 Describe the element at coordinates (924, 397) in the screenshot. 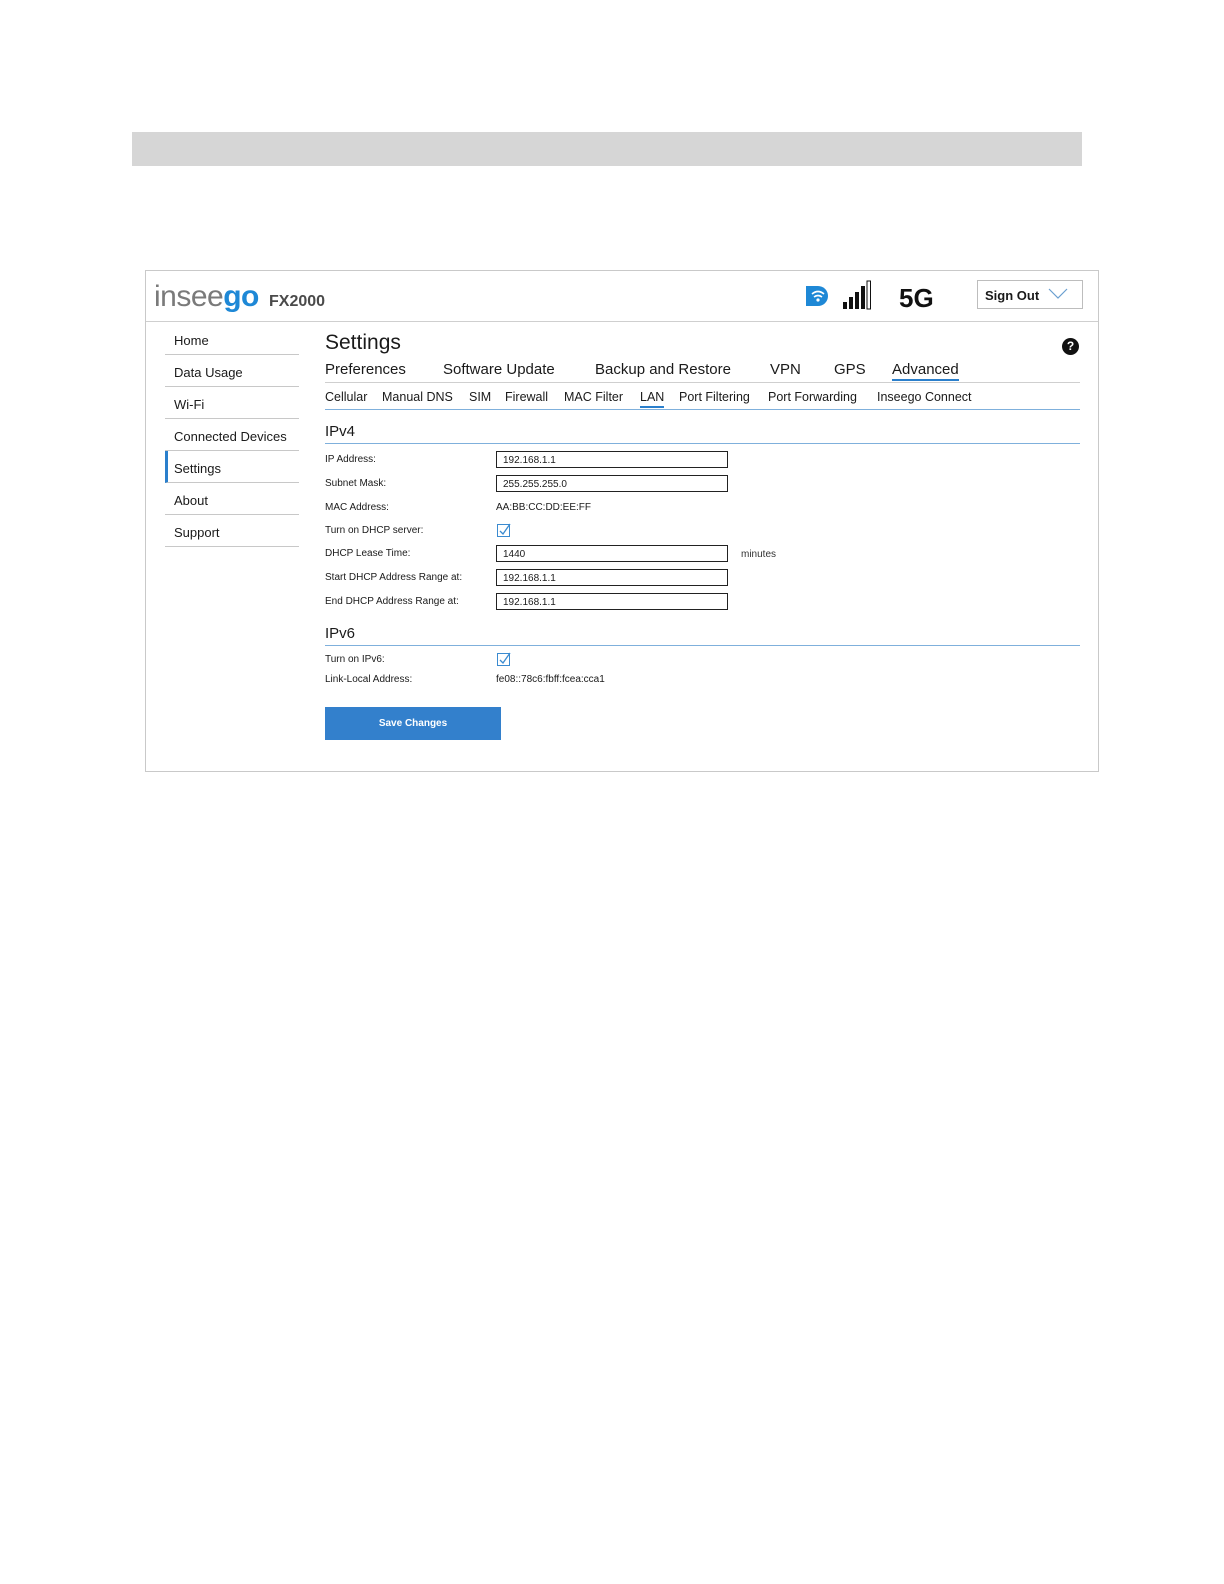

I see `subtab-inseego-connect: Inseego Connect` at that location.